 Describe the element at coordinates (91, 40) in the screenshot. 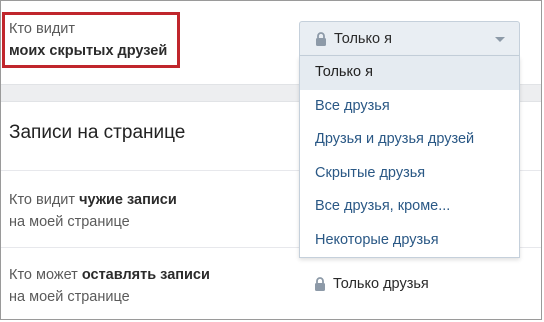

I see `highlight-box` at that location.